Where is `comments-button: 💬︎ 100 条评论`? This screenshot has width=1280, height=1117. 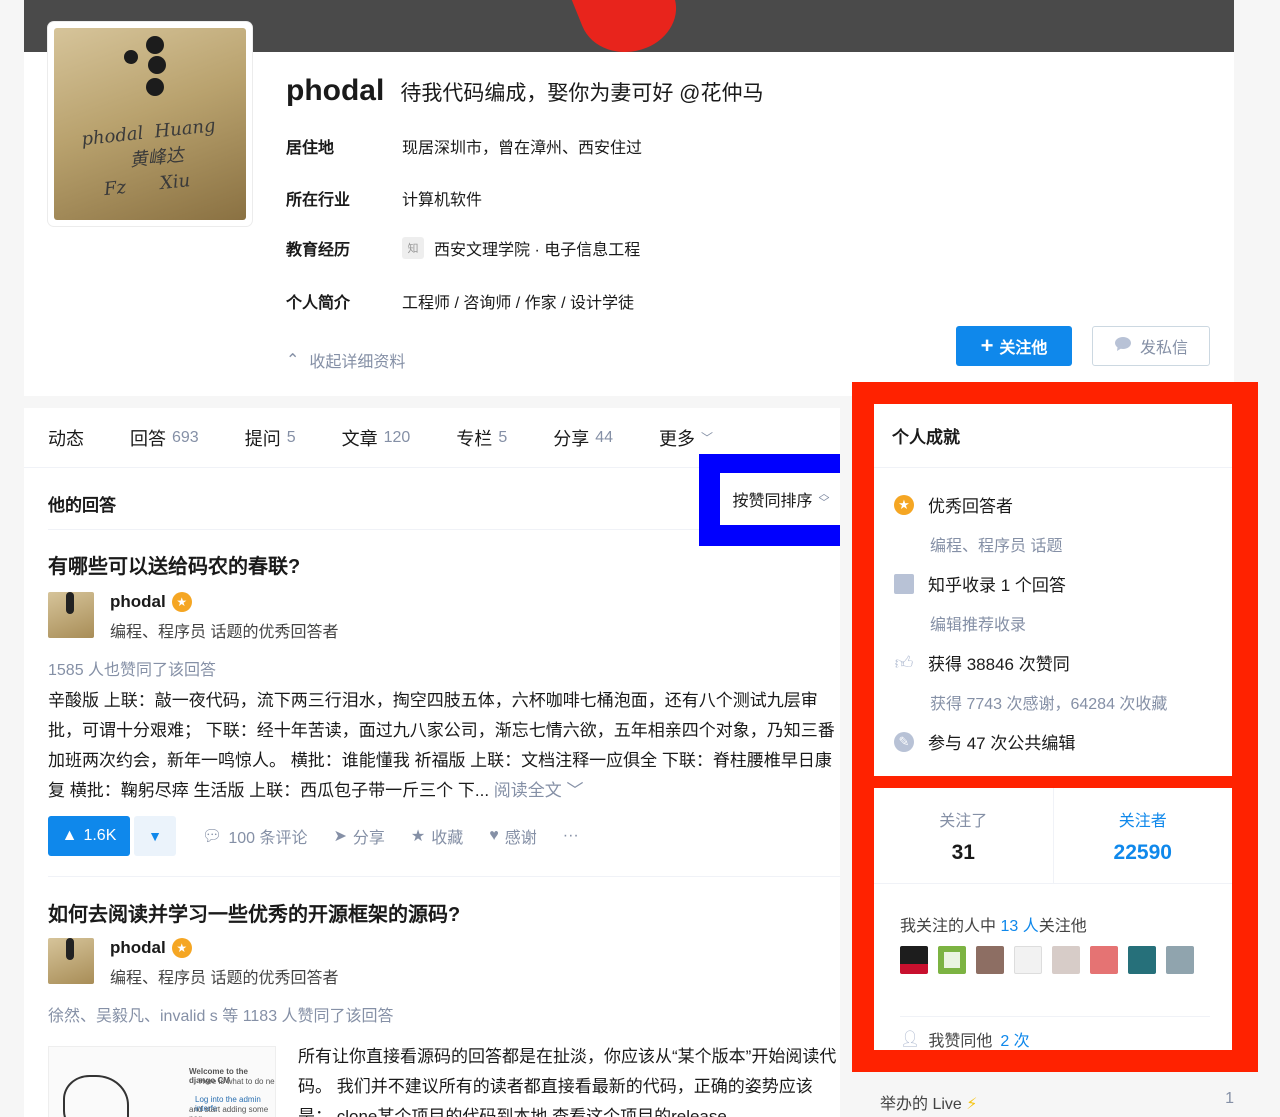
comments-button: 💬︎ 100 条评论 is located at coordinates (254, 836).